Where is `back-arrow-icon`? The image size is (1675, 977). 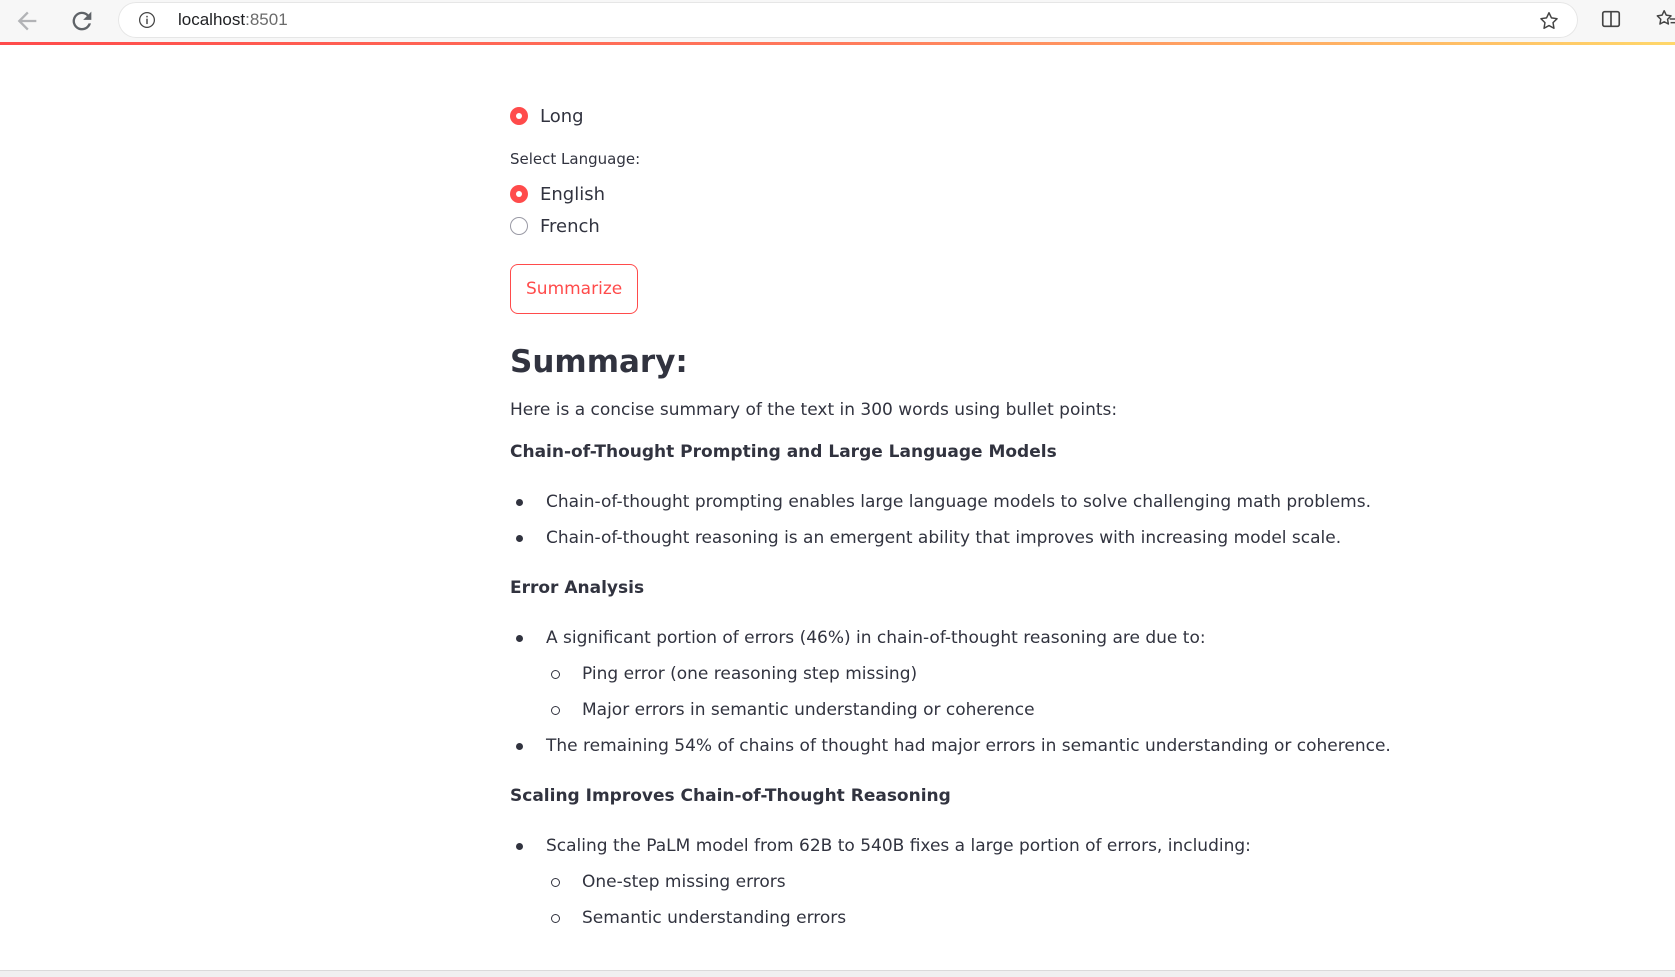
back-arrow-icon is located at coordinates (27, 21).